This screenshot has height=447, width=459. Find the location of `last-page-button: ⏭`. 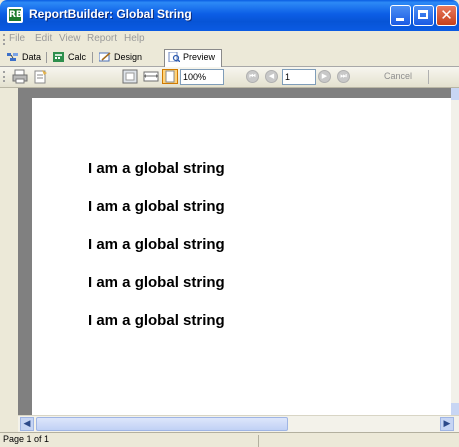

last-page-button: ⏭ is located at coordinates (343, 76).